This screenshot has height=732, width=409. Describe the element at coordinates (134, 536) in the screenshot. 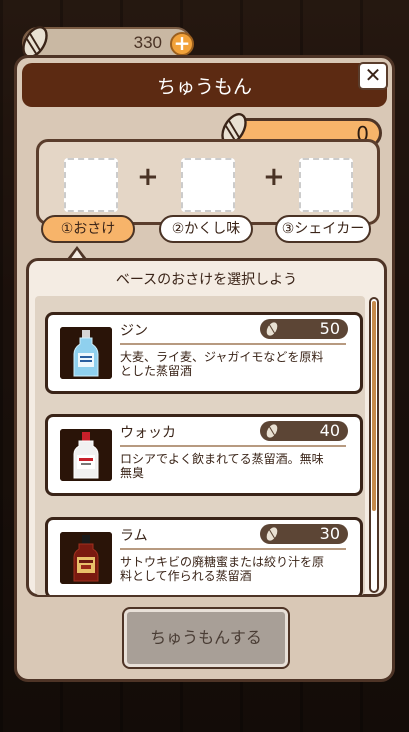

I see `item-name: ラム` at that location.